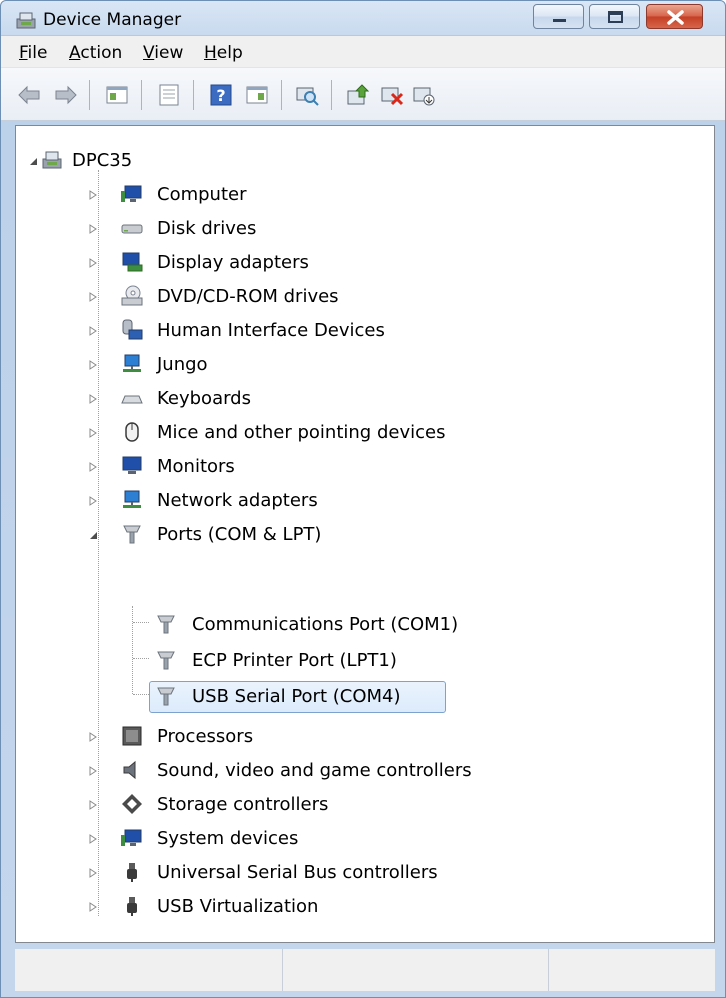  What do you see at coordinates (243, 804) in the screenshot?
I see `tree-item-label: Storage controllers` at bounding box center [243, 804].